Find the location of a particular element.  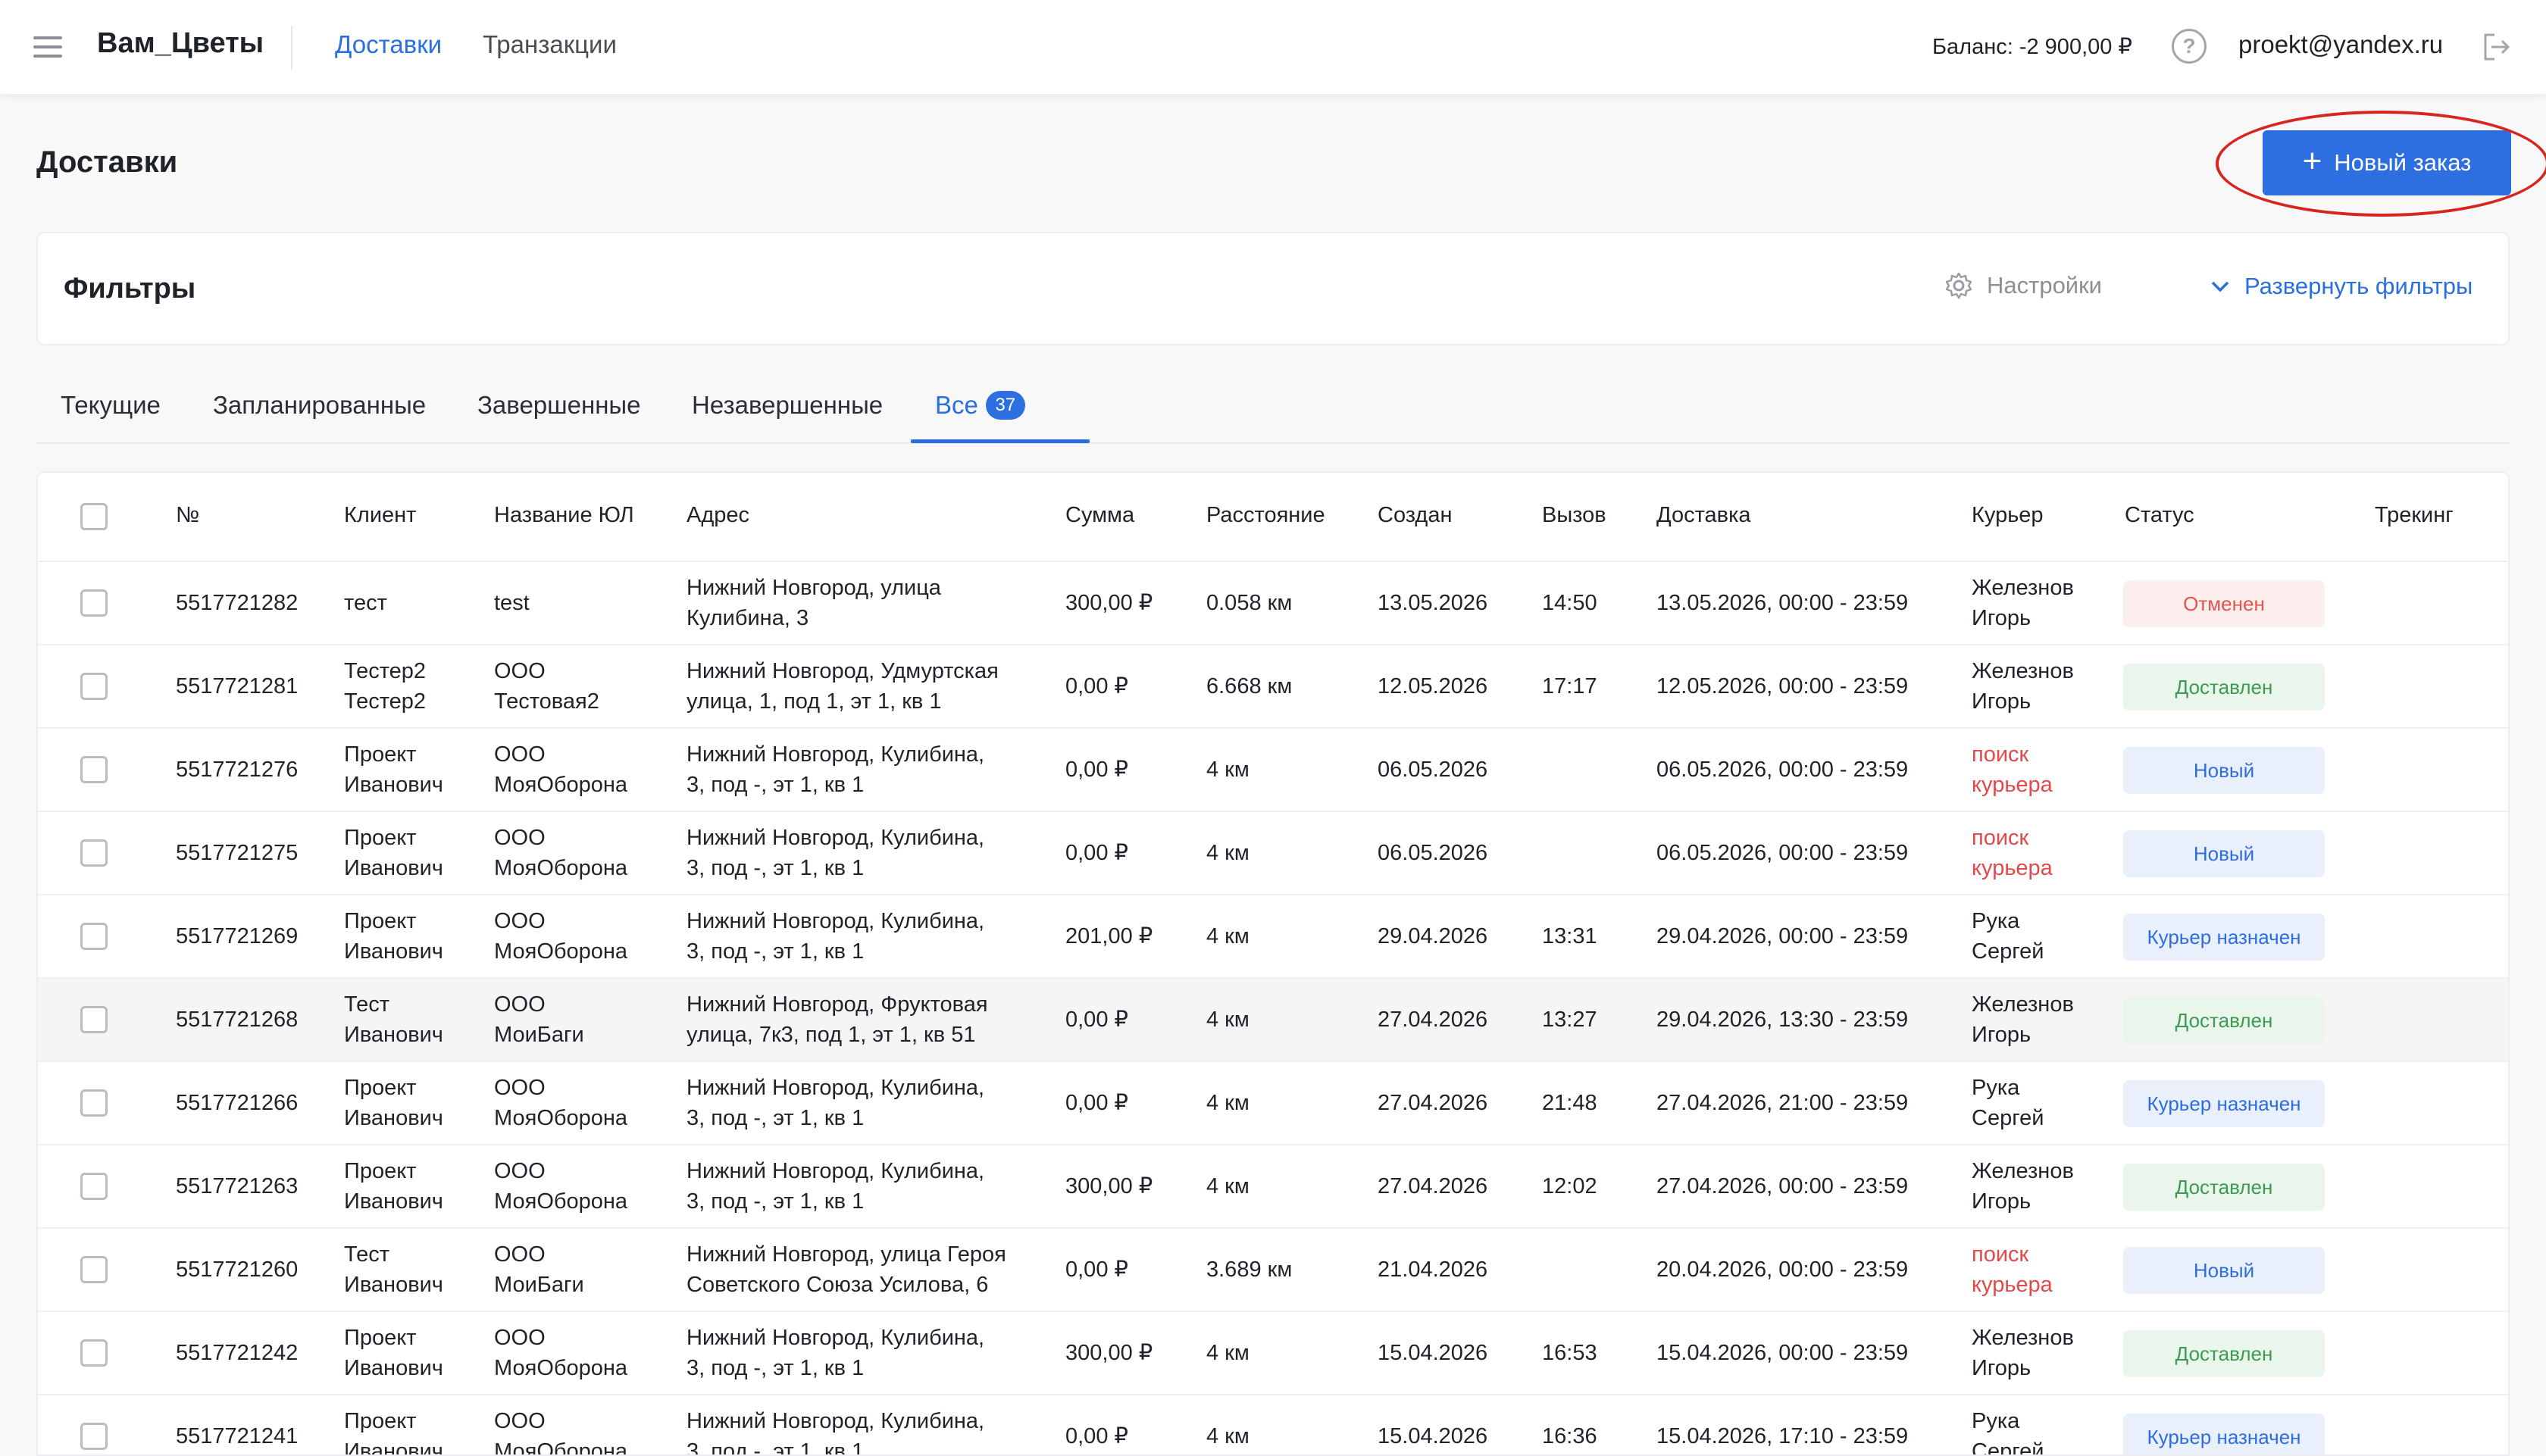

help-icon: ? is located at coordinates (2189, 46).